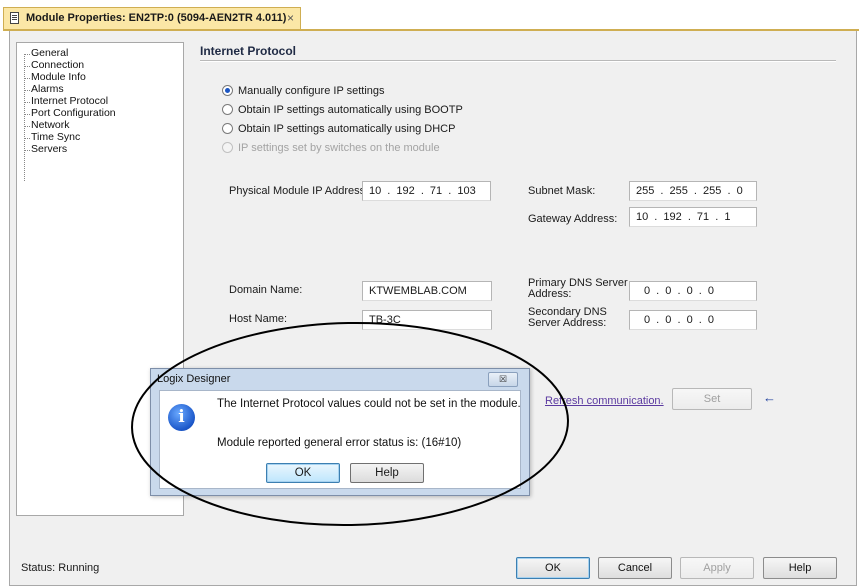 The height and width of the screenshot is (586, 859). I want to click on dialog-ok-button: OK, so click(303, 473).